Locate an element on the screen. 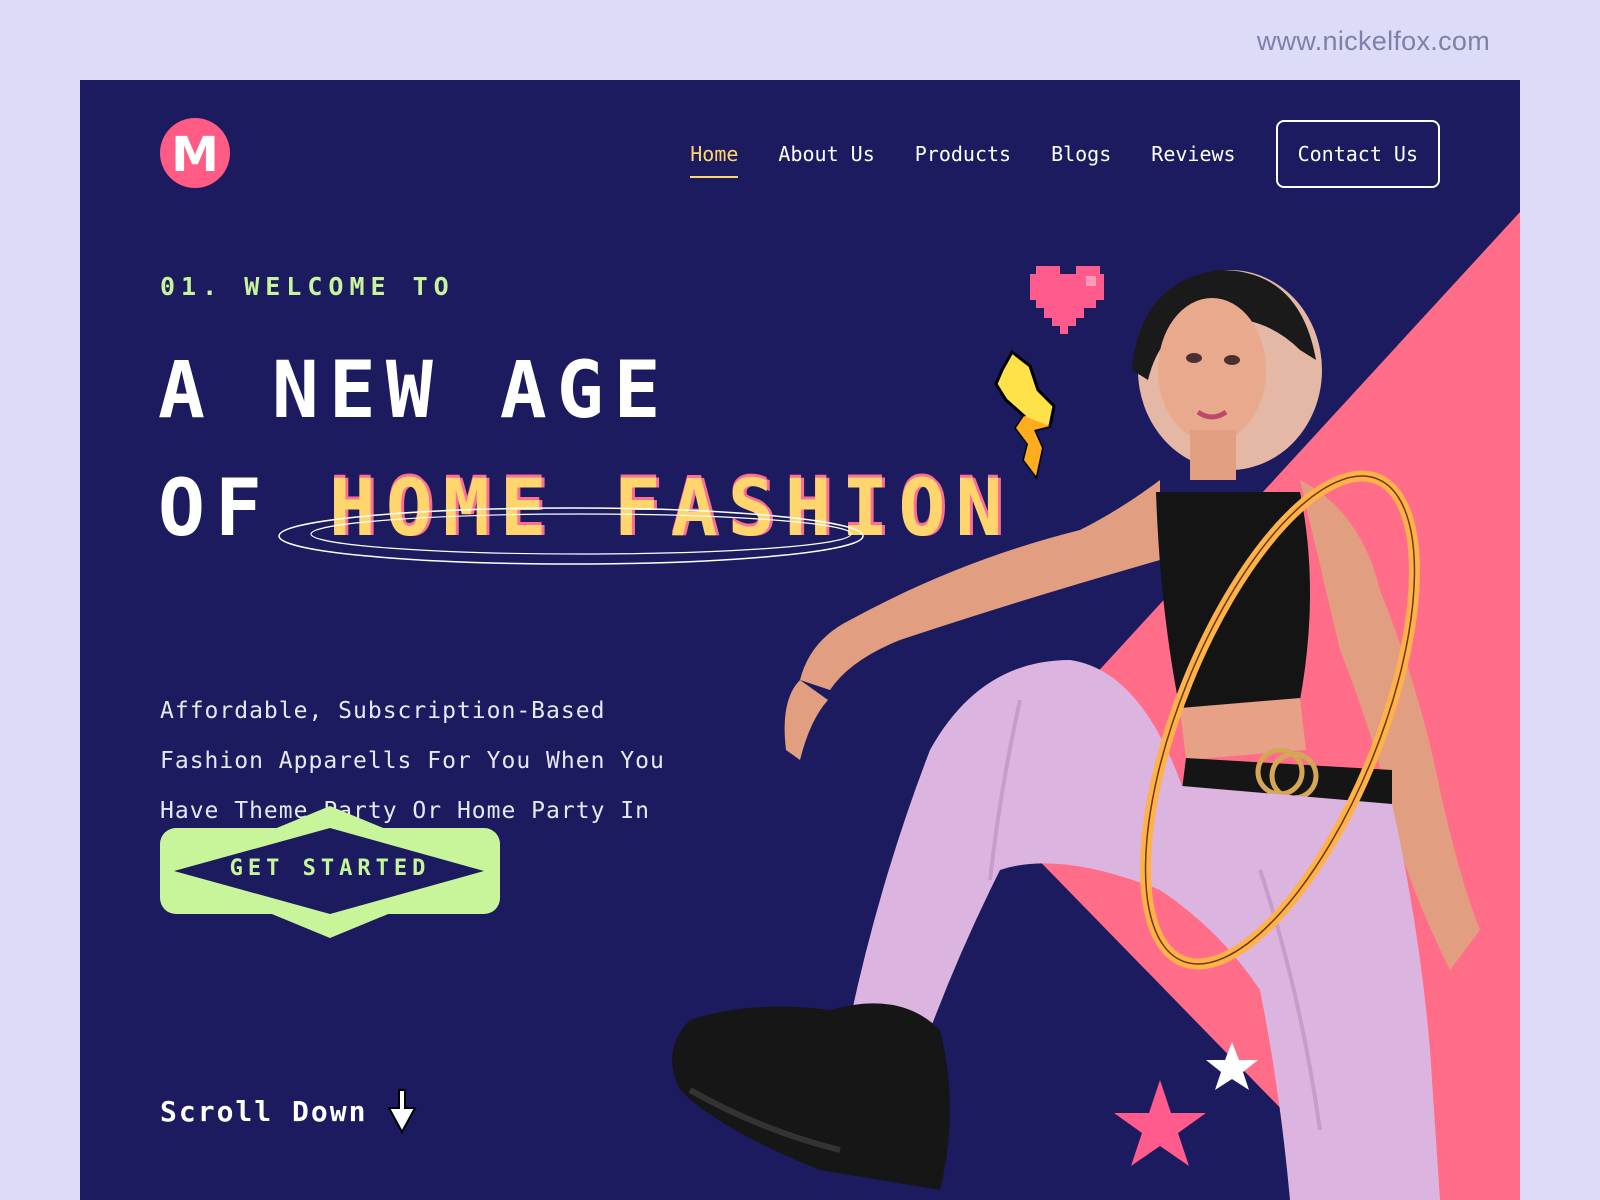 This screenshot has height=1200, width=1600. hero-eyebrow: 01. WELCOME TO is located at coordinates (307, 286).